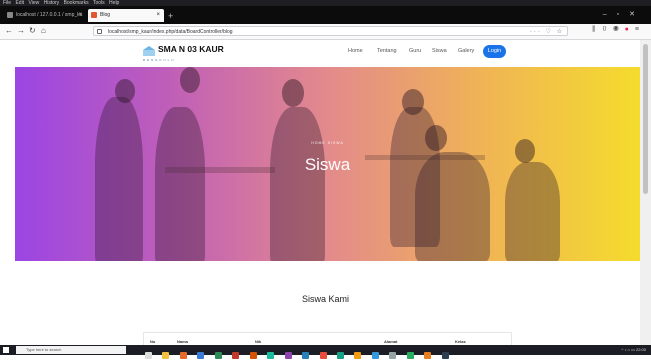 The image size is (651, 364). Describe the element at coordinates (6, 350) in the screenshot. I see `windows-start-icon` at that location.